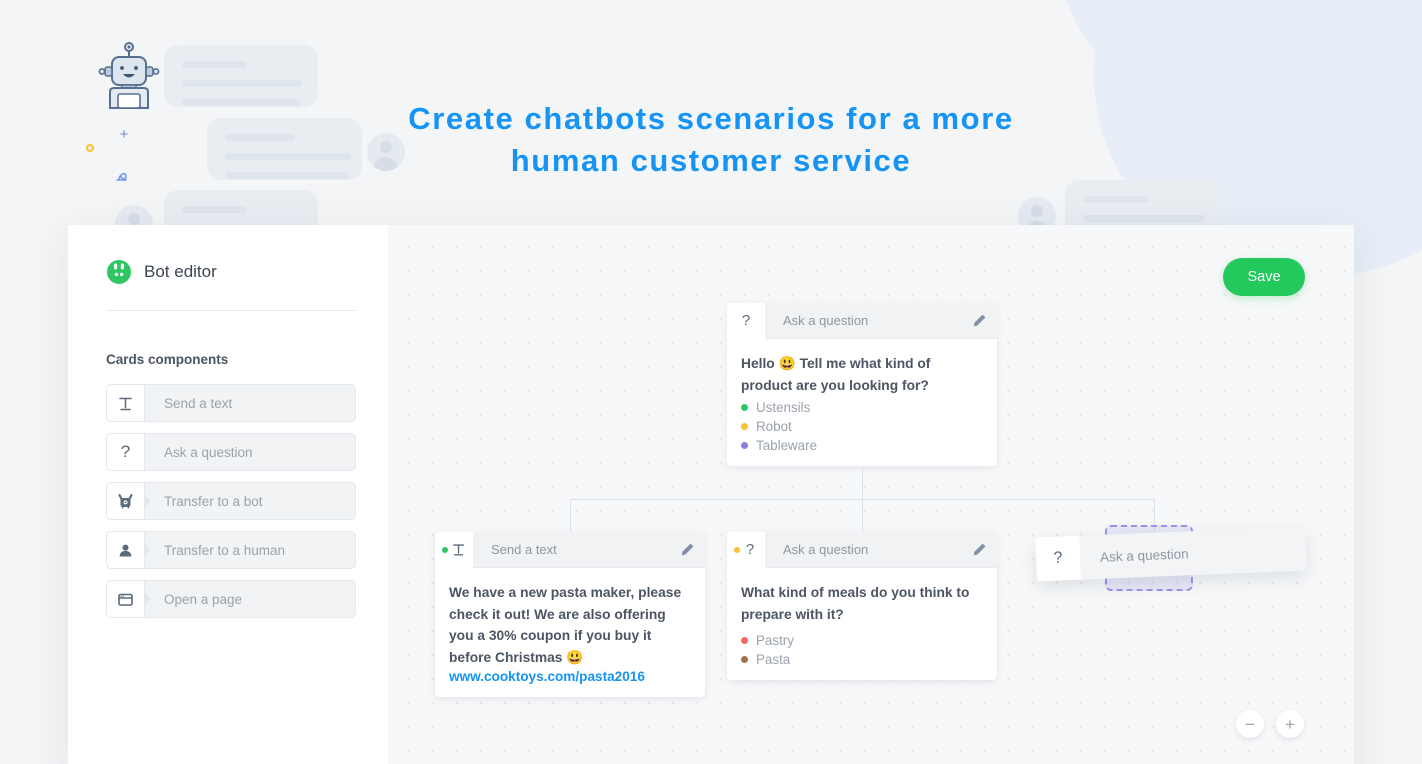 Image resolution: width=1422 pixels, height=764 pixels. What do you see at coordinates (198, 403) in the screenshot?
I see `component-label: Send a text` at bounding box center [198, 403].